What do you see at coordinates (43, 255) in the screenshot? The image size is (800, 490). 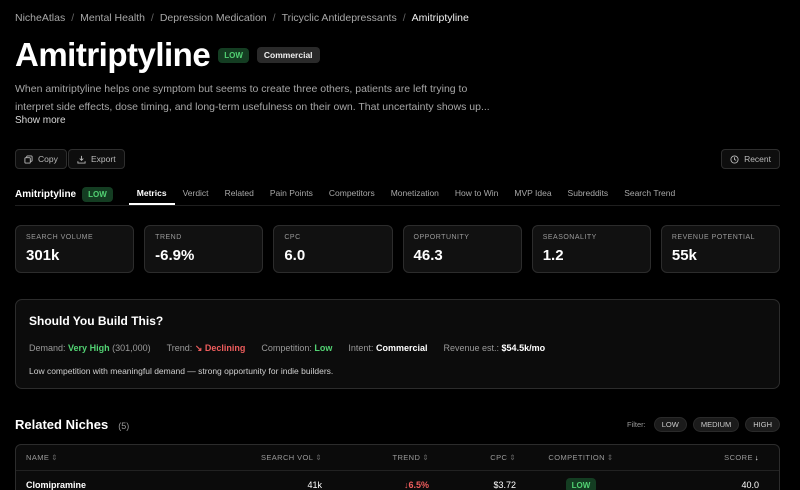 I see `metric-value: 301k` at bounding box center [43, 255].